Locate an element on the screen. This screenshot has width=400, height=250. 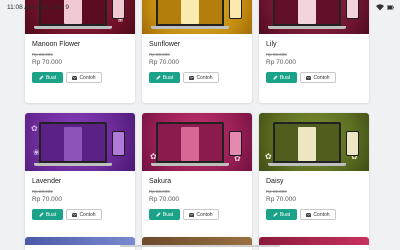
template-card: ❀ Lily Rp 80.000 Rp 70.000 Buat Contoh is located at coordinates (314, 51).